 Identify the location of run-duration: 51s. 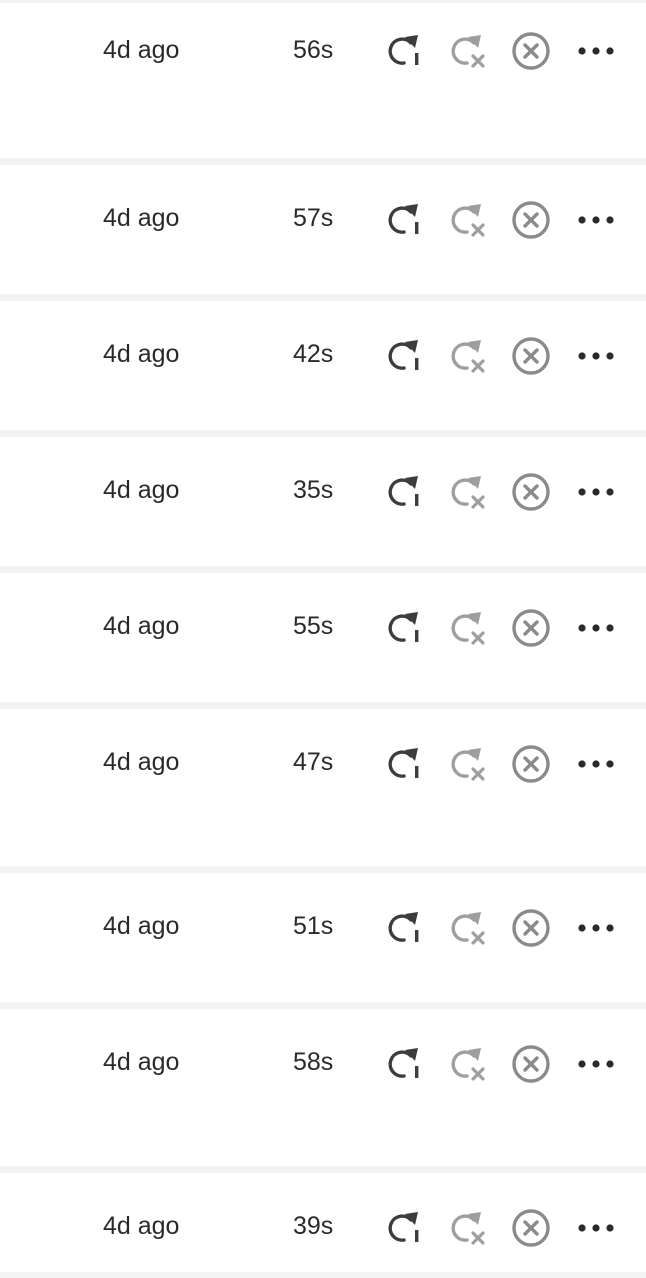
(313, 926).